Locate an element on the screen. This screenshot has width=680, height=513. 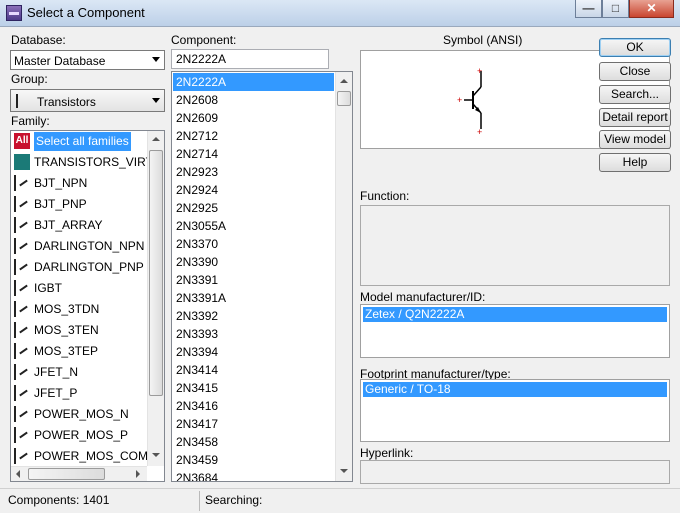
maximize-button: □ is located at coordinates (615, 9).